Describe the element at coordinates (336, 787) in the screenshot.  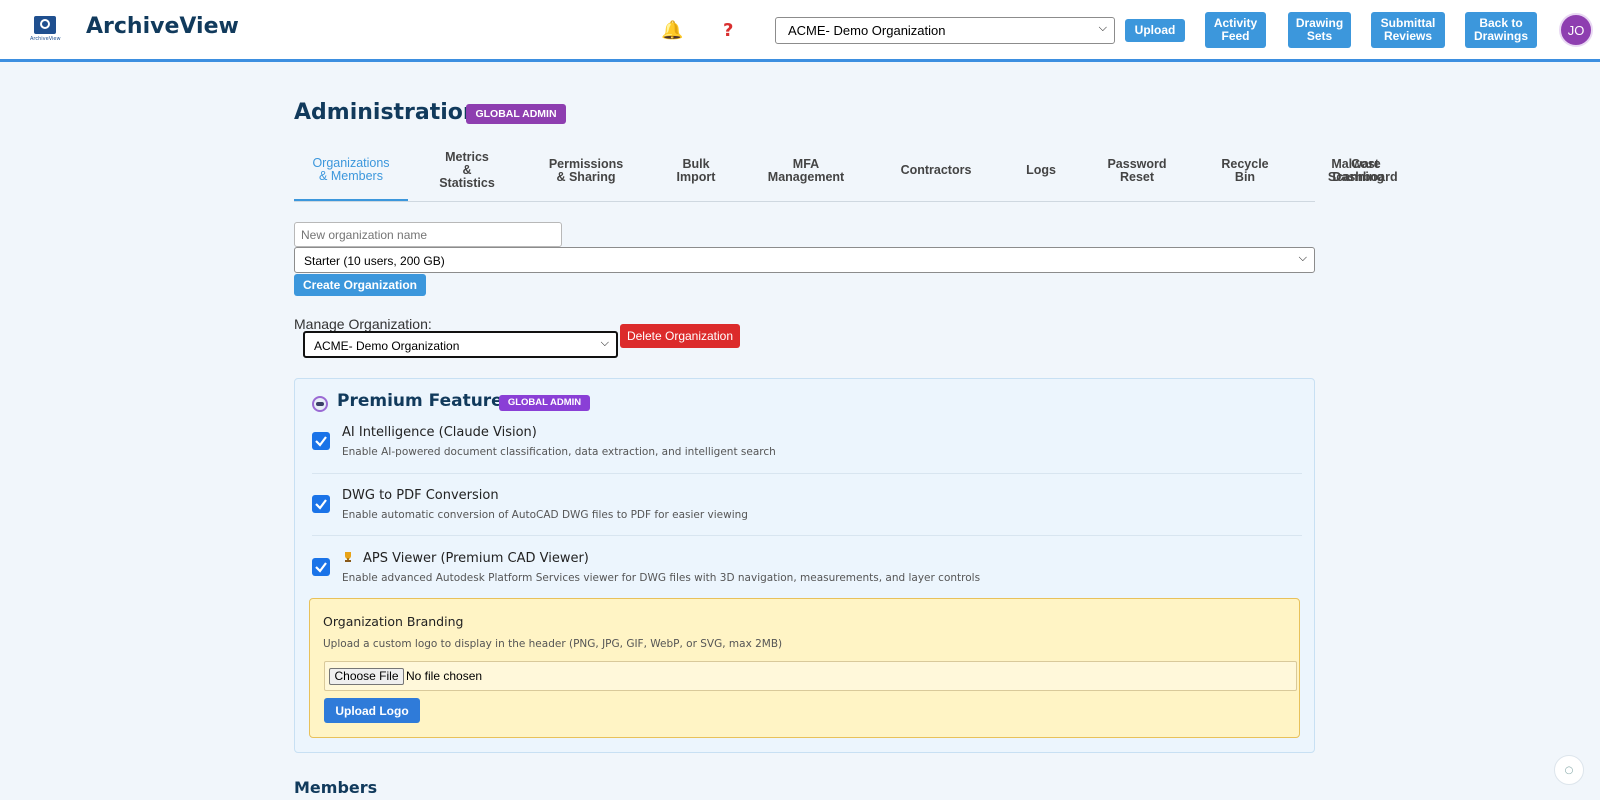
I see `members-heading: Members` at that location.